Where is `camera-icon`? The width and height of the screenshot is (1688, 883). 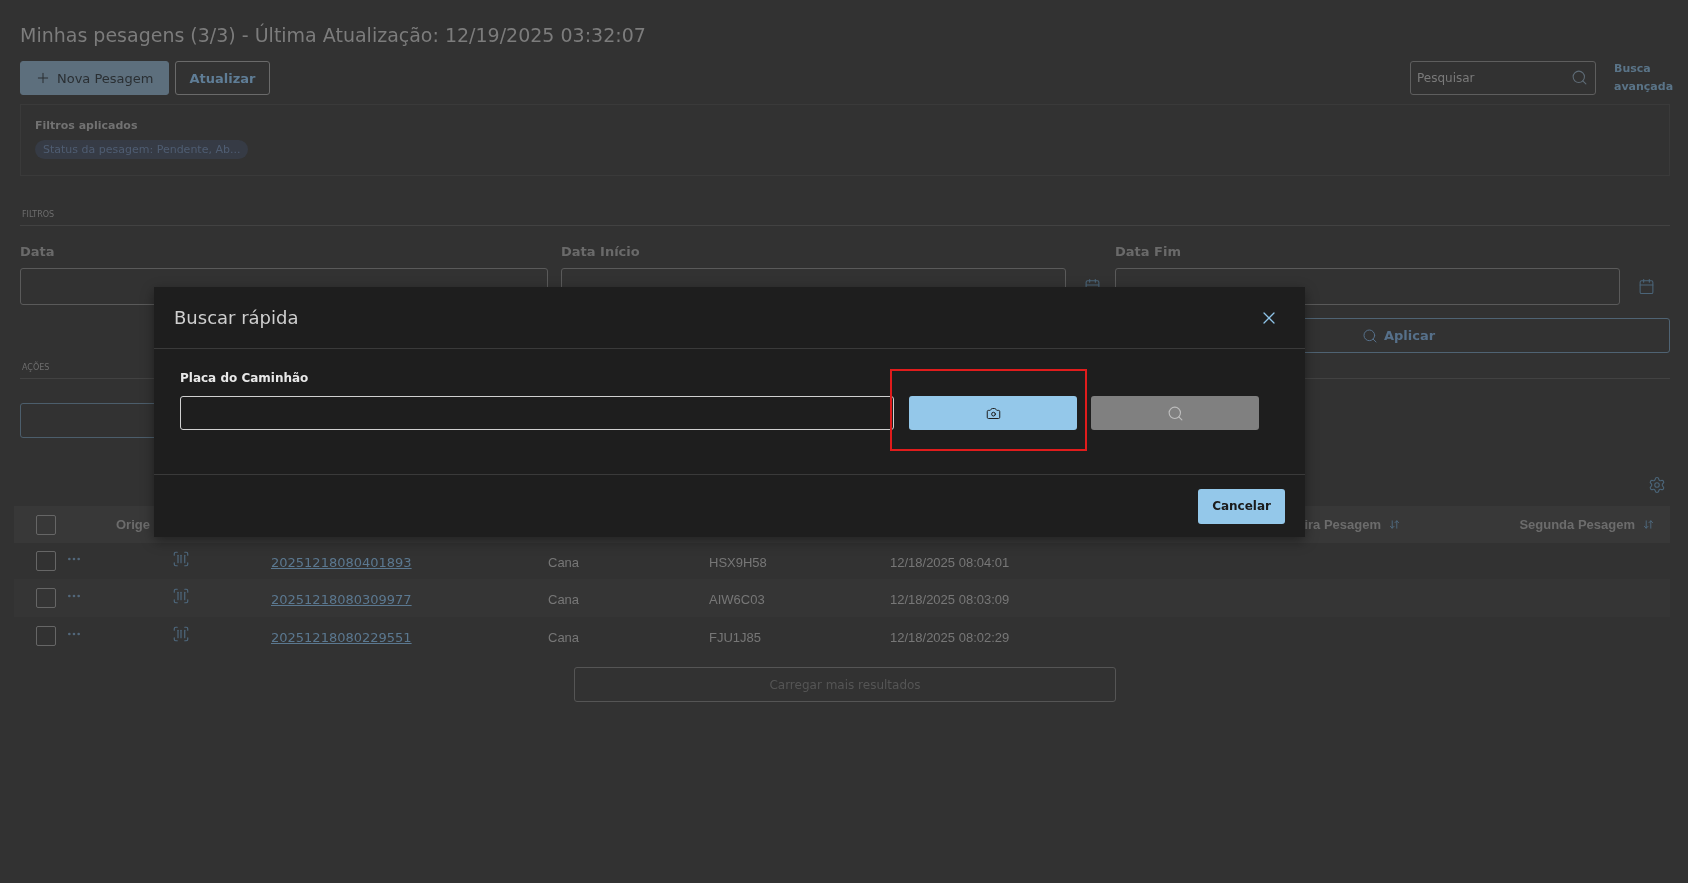
camera-icon is located at coordinates (993, 413).